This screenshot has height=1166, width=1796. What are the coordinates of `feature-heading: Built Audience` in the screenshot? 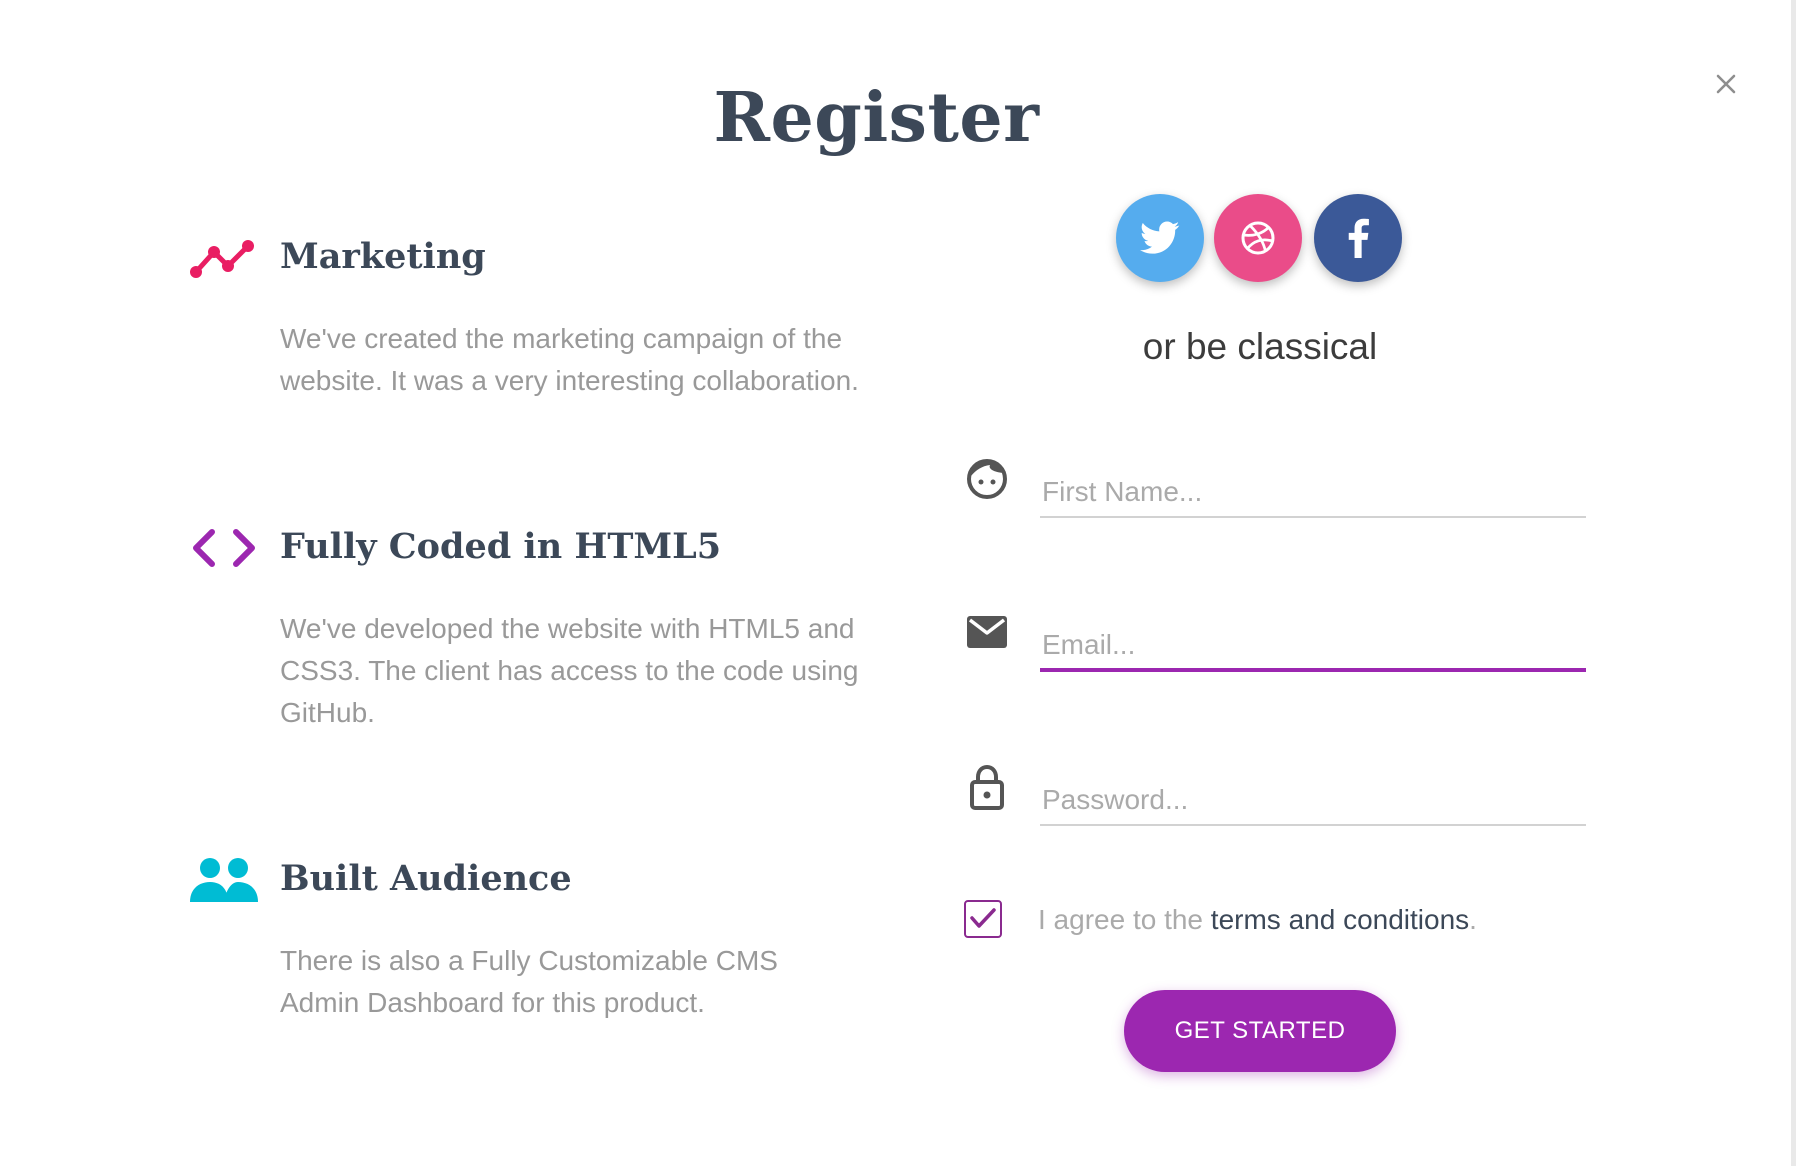 It's located at (426, 878).